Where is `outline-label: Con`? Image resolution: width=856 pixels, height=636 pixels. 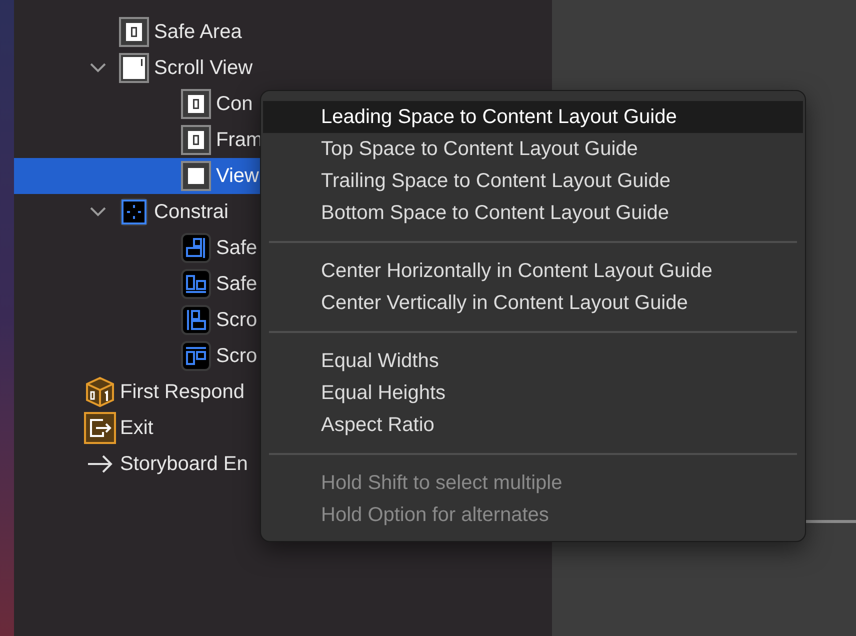
outline-label: Con is located at coordinates (234, 104).